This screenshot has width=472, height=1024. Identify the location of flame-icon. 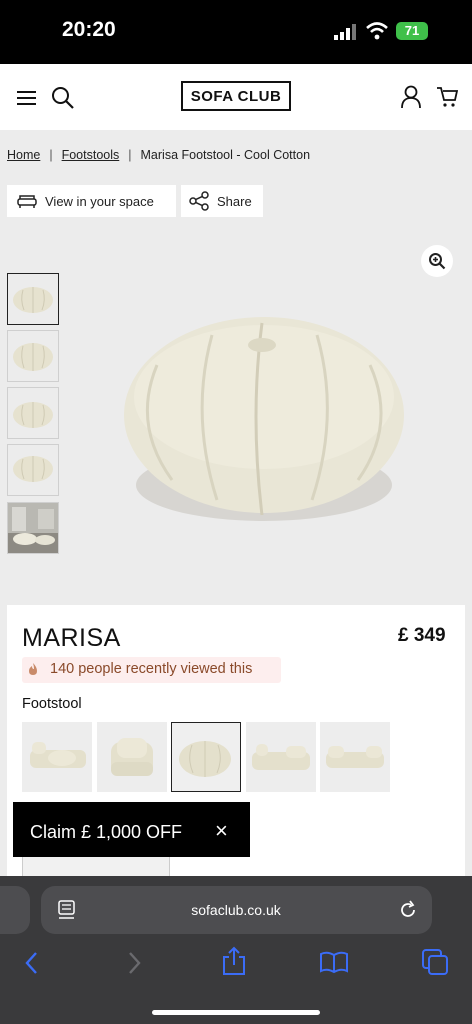
(33, 669).